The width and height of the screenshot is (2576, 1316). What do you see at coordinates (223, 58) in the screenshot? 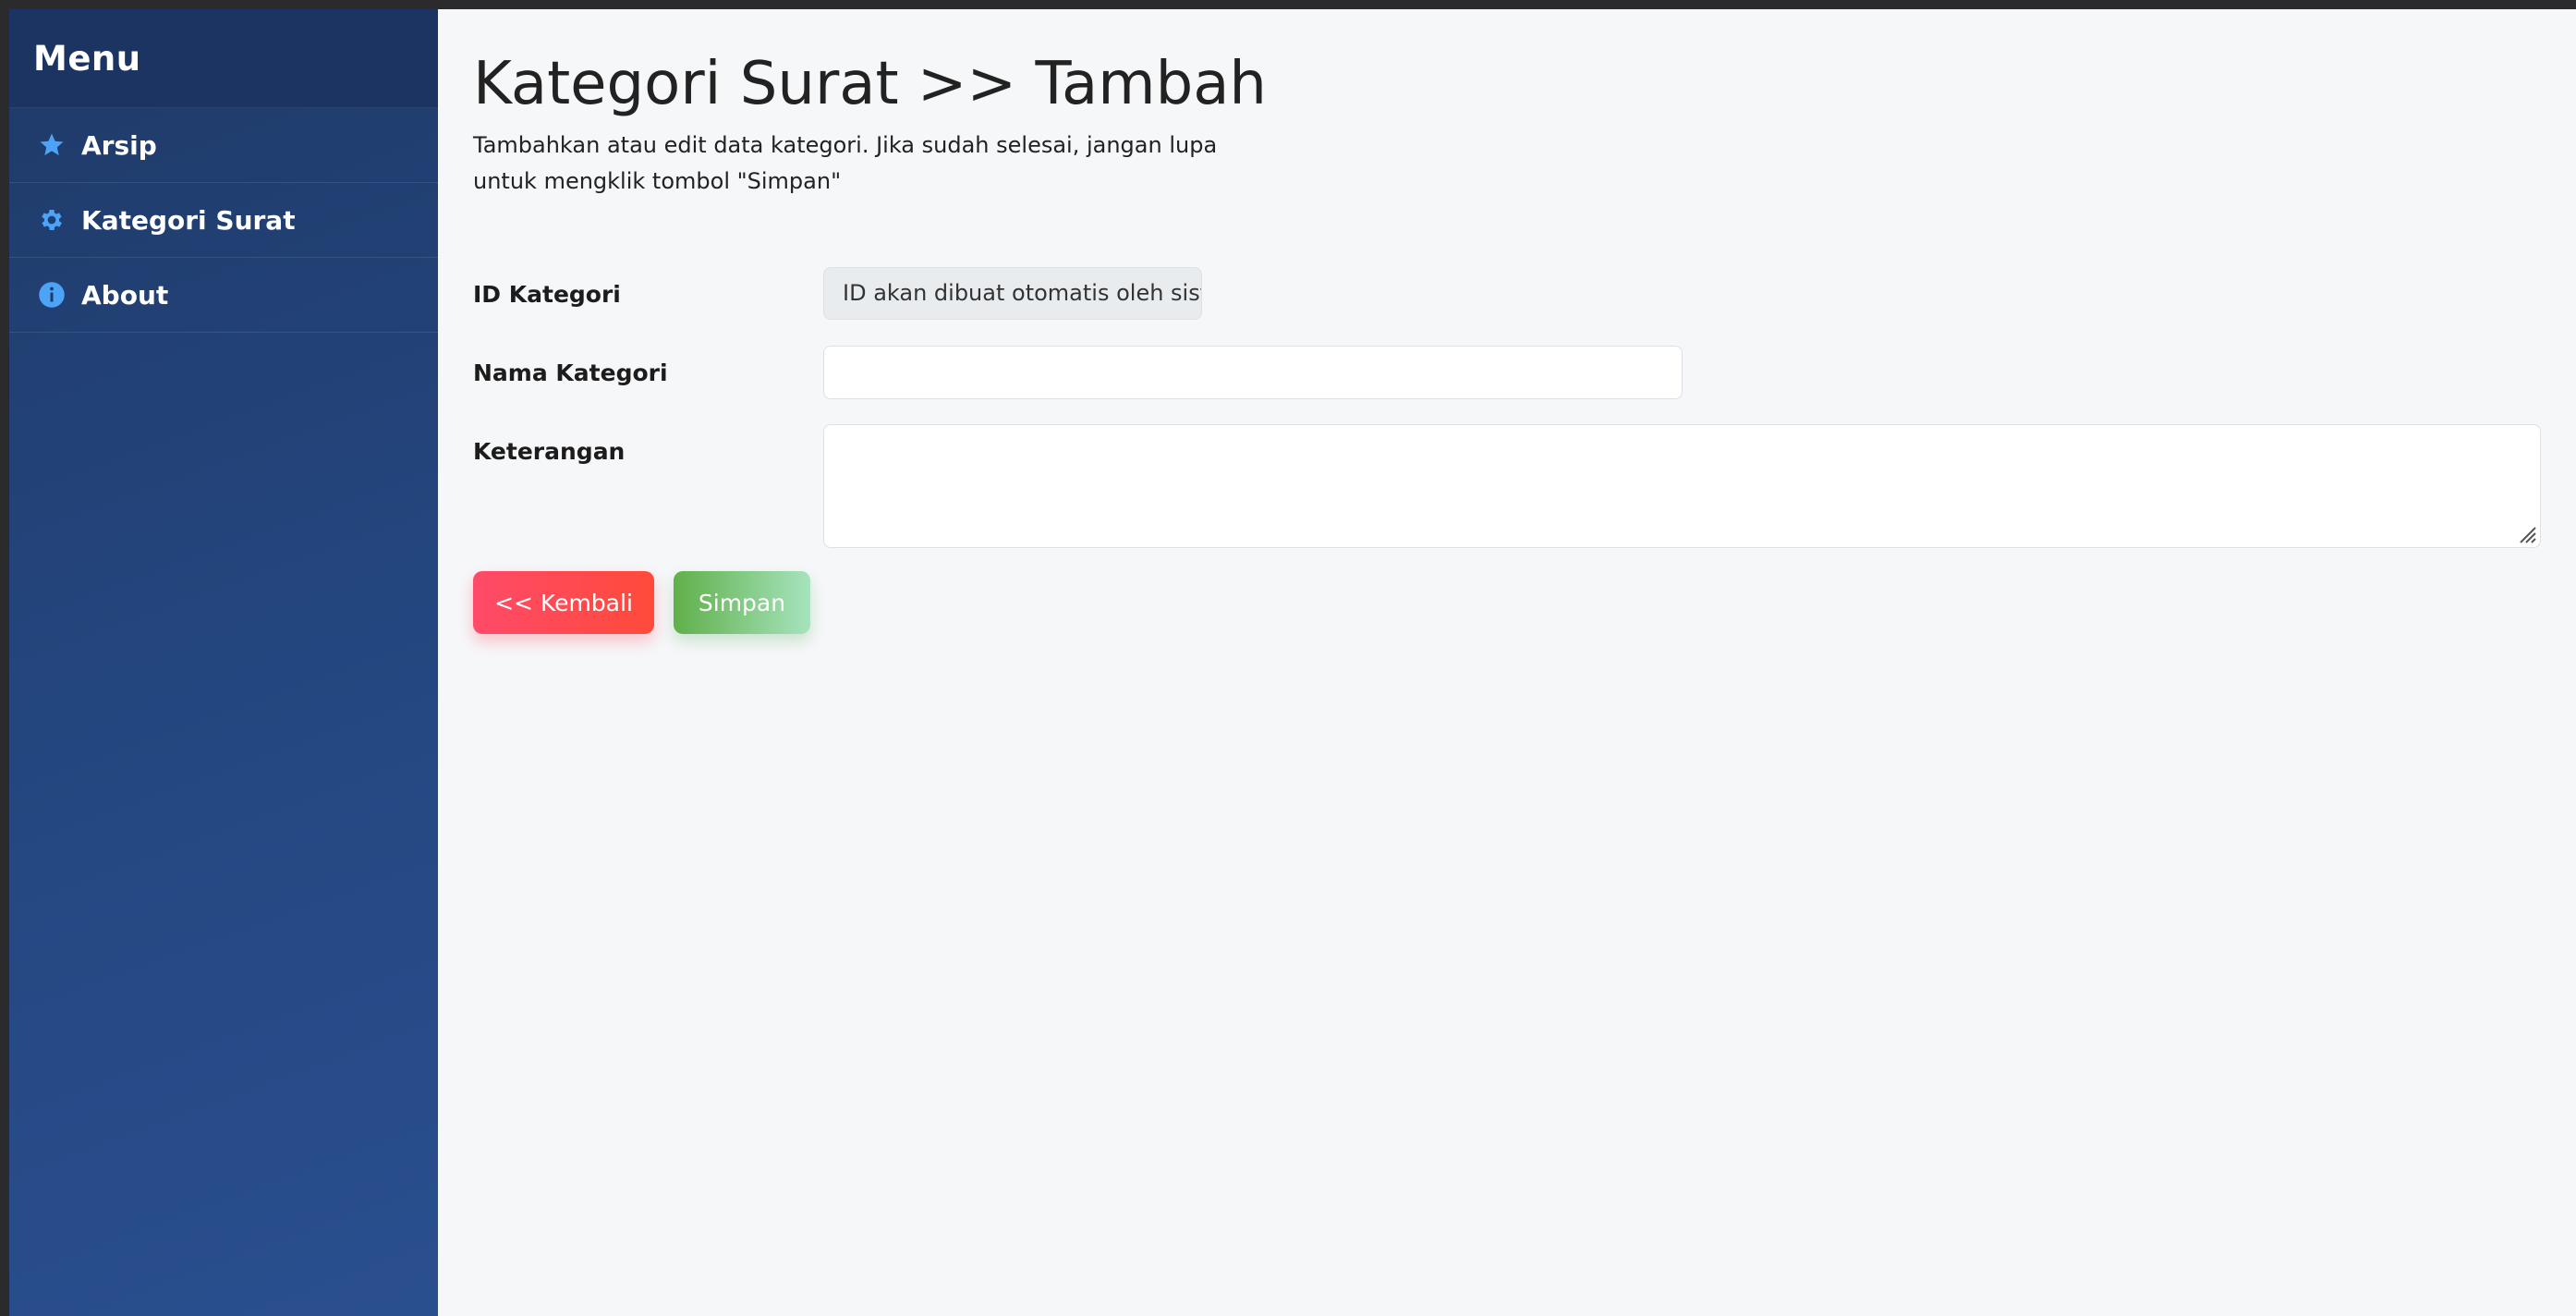
I see `sidebar-header: Menu` at bounding box center [223, 58].